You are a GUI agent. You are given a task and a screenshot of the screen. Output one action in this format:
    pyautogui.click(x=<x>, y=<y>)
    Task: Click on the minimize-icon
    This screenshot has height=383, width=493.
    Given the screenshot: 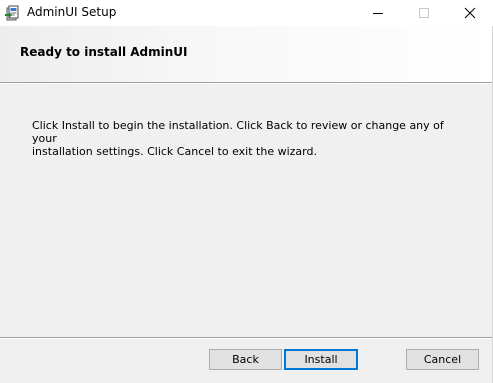 What is the action you would take?
    pyautogui.click(x=378, y=13)
    